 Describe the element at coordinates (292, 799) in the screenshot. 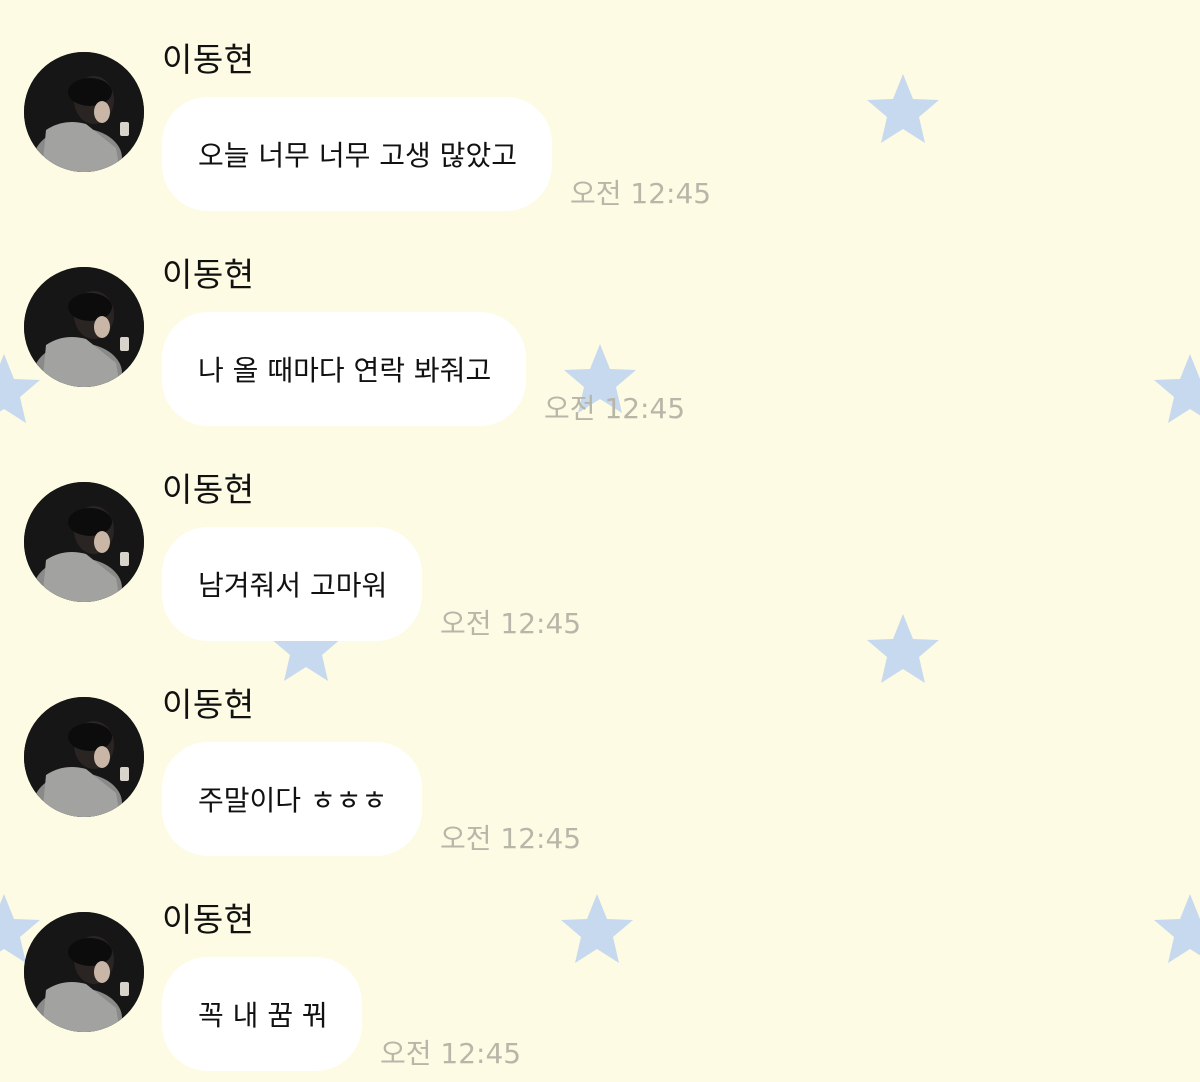

I see `message-bubble: 주말이다 ㅎㅎㅎ` at that location.